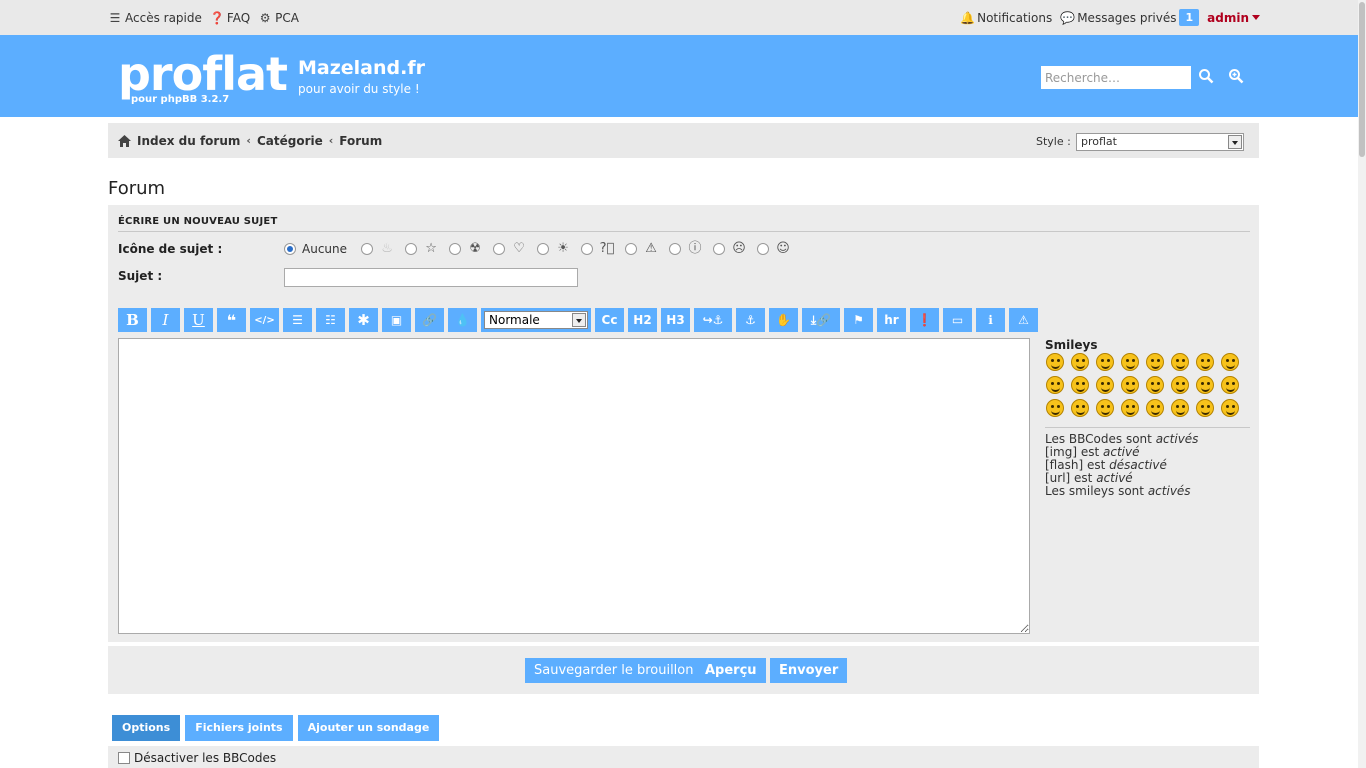  Describe the element at coordinates (203, 74) in the screenshot. I see `site-logo: proflat` at that location.